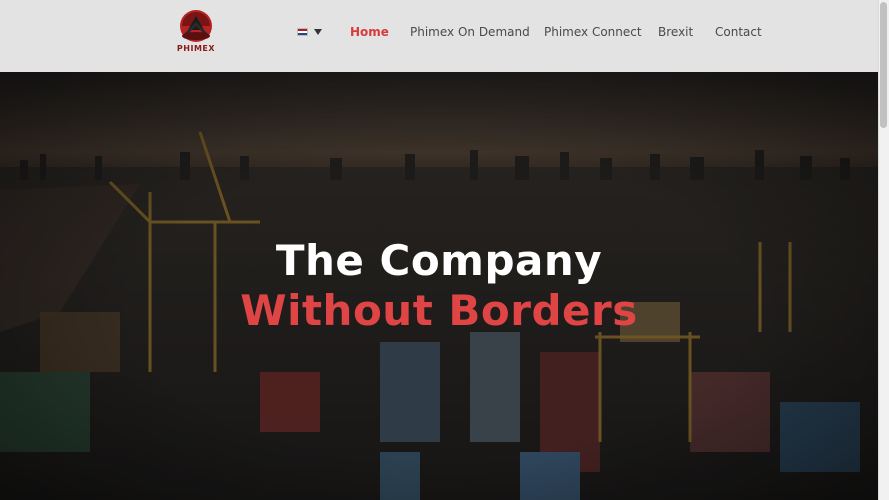 Image resolution: width=889 pixels, height=500 pixels. I want to click on logo-text: PHIMEX, so click(196, 48).